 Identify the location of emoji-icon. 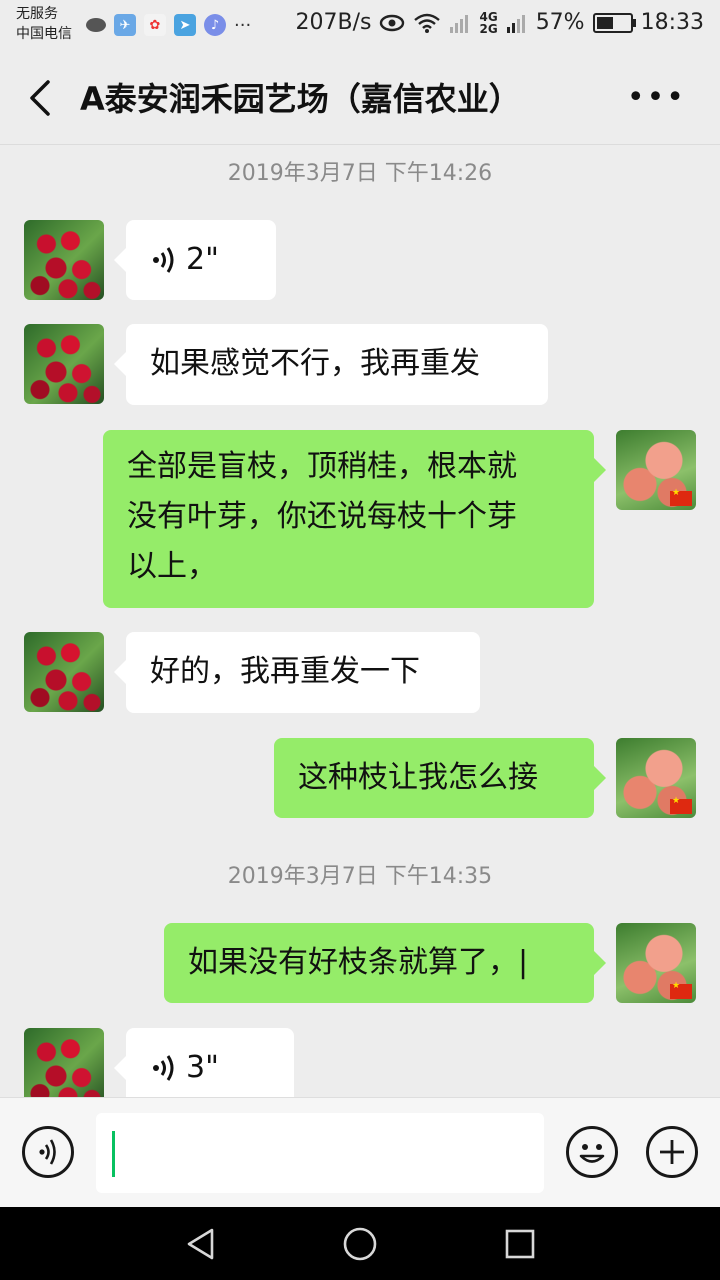
(592, 1153).